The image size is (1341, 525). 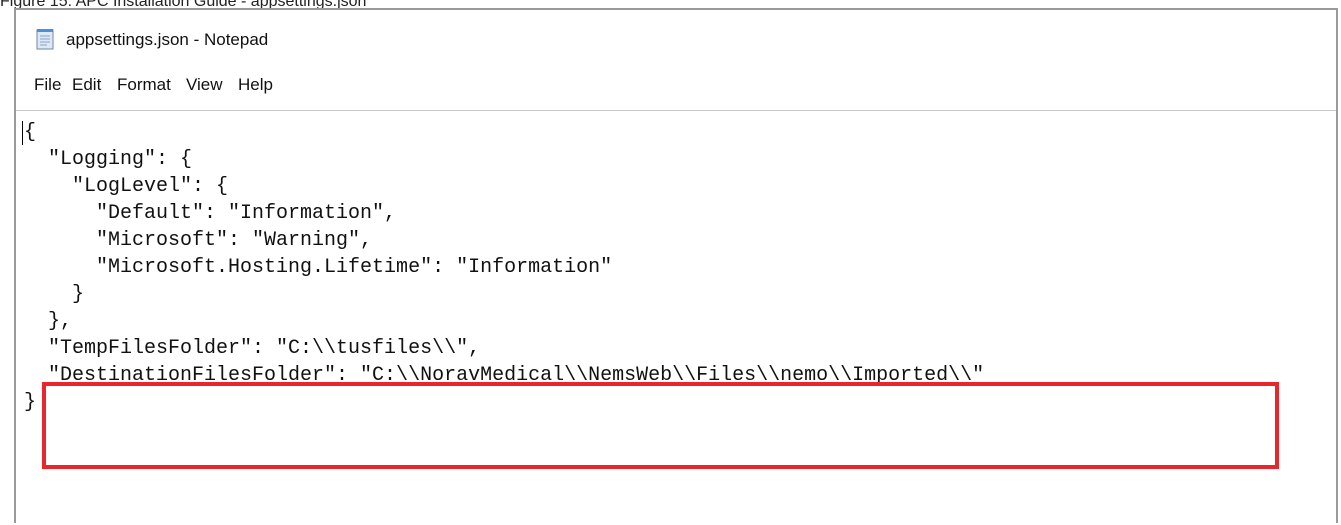 I want to click on notepad-icon, so click(x=45, y=39).